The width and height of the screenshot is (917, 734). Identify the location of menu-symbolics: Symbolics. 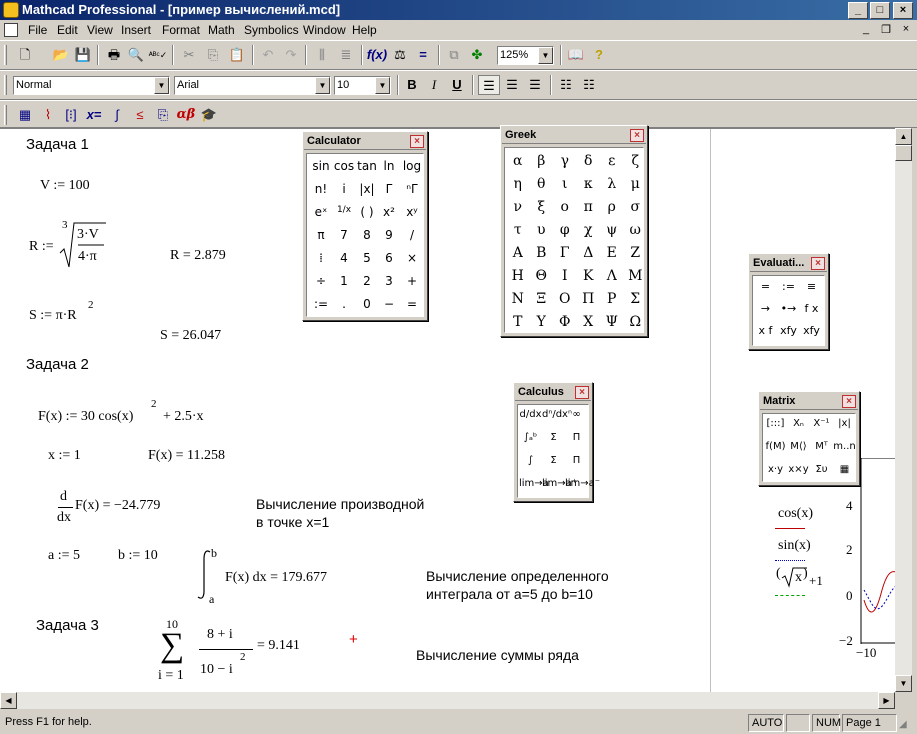
(271, 30).